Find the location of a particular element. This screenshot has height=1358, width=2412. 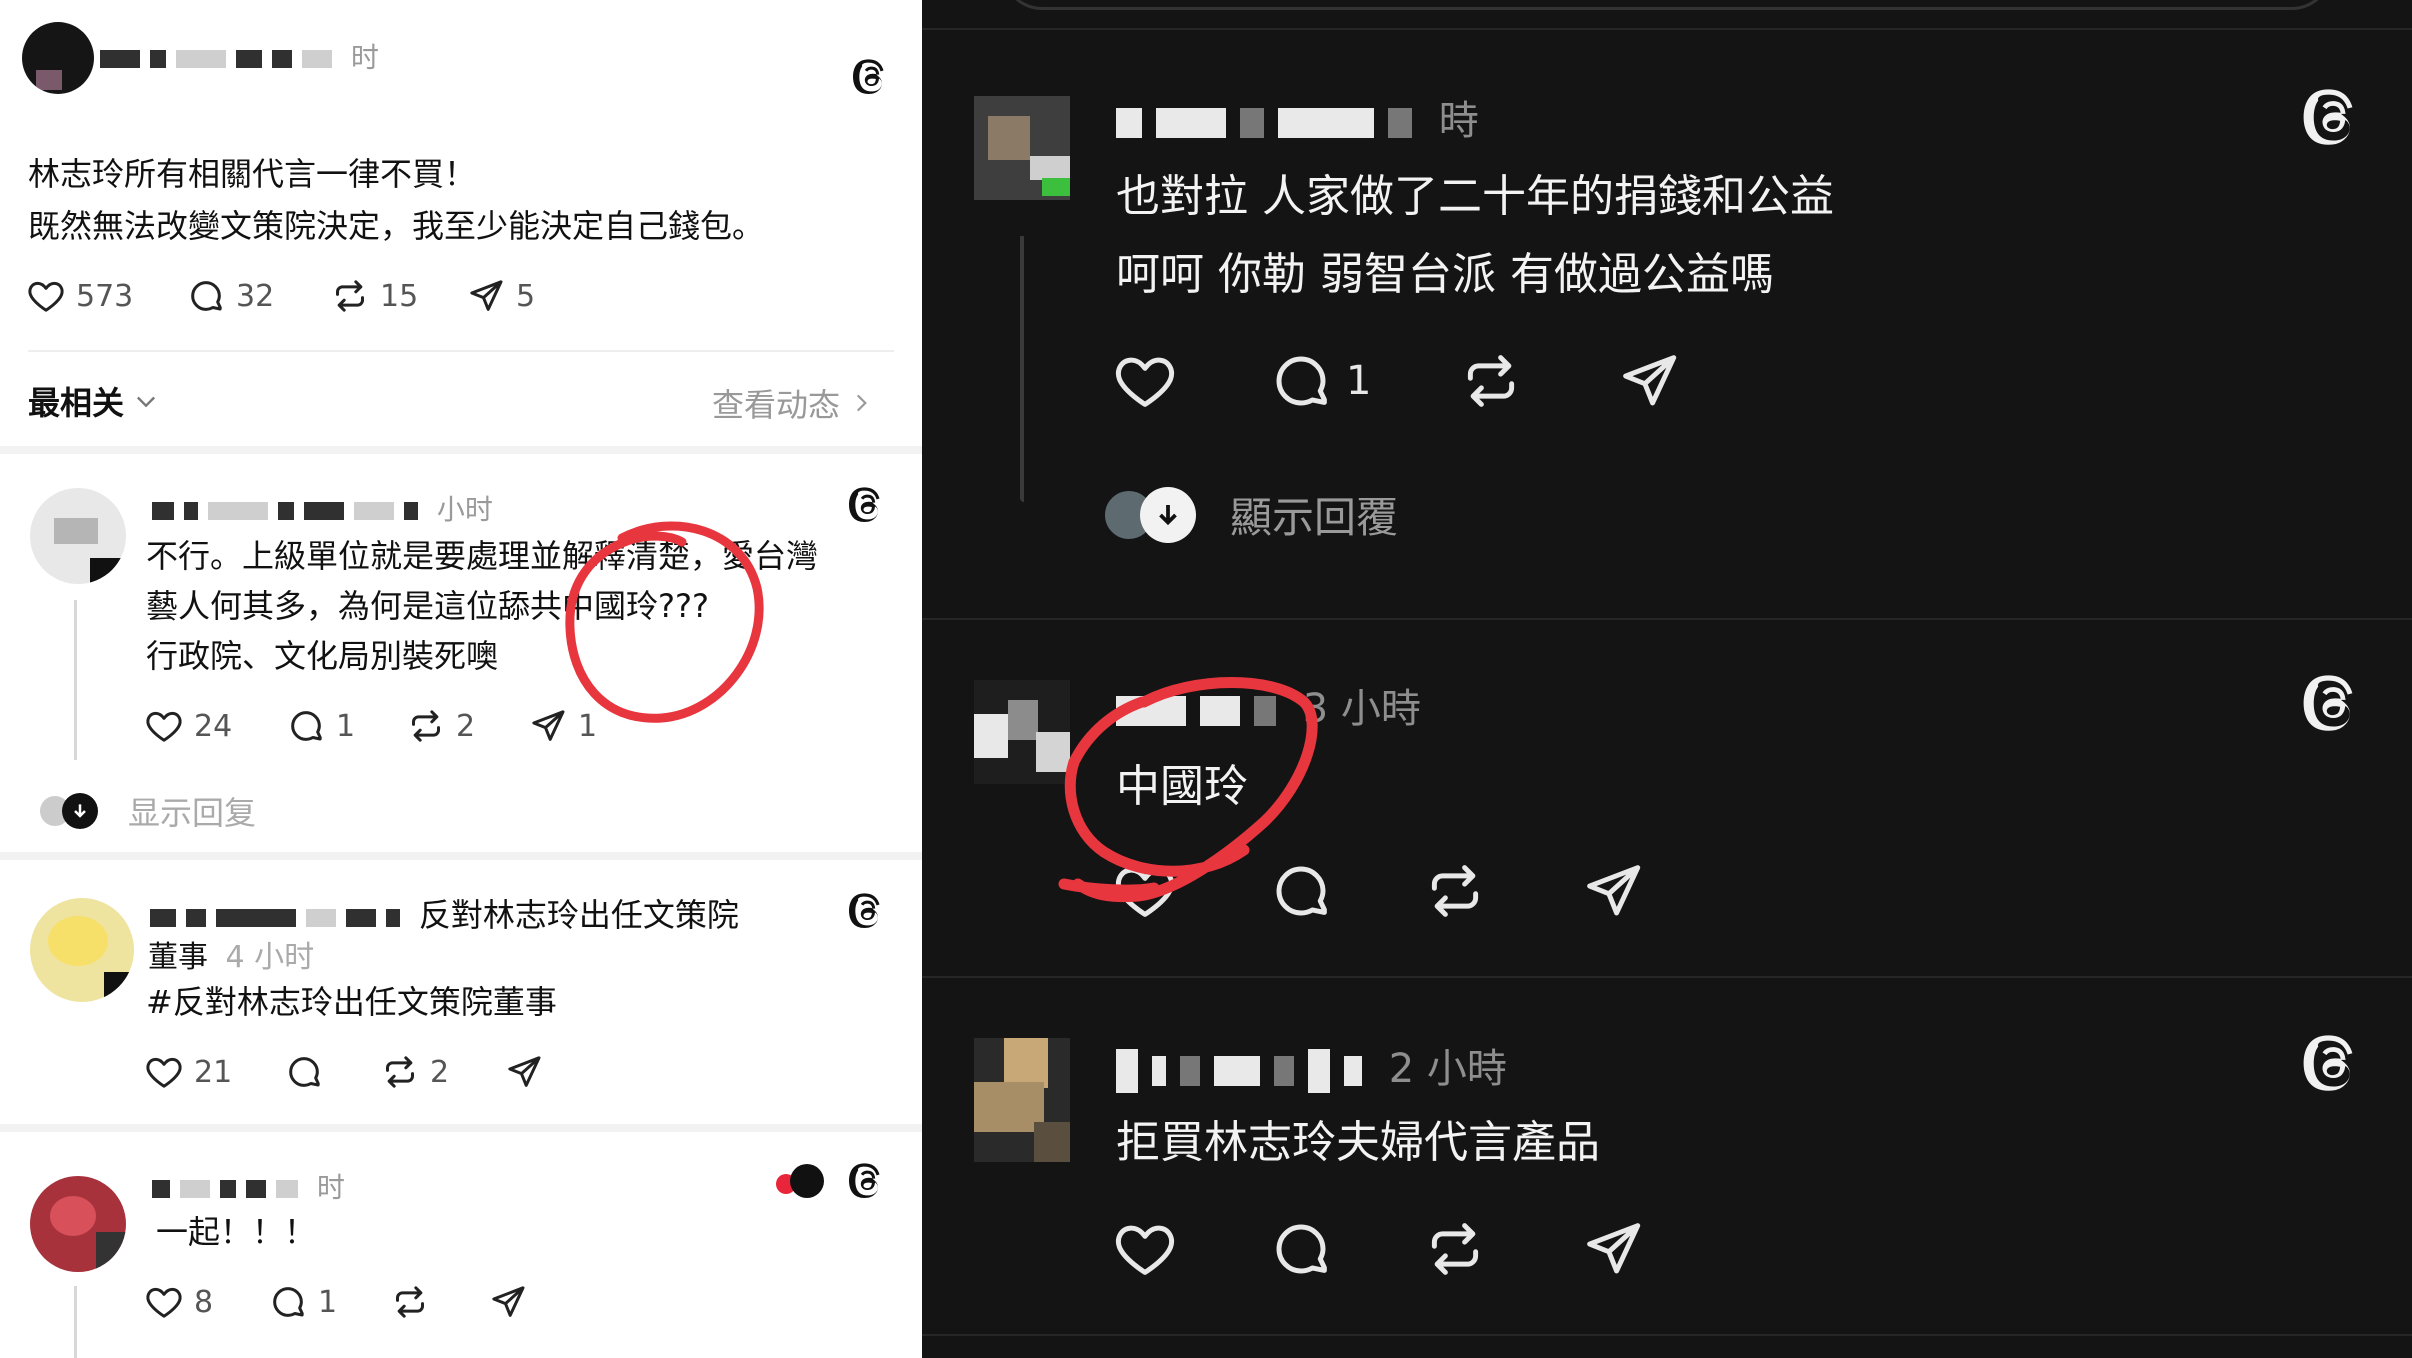

show-replies-button: 显示回复 is located at coordinates (147, 811).